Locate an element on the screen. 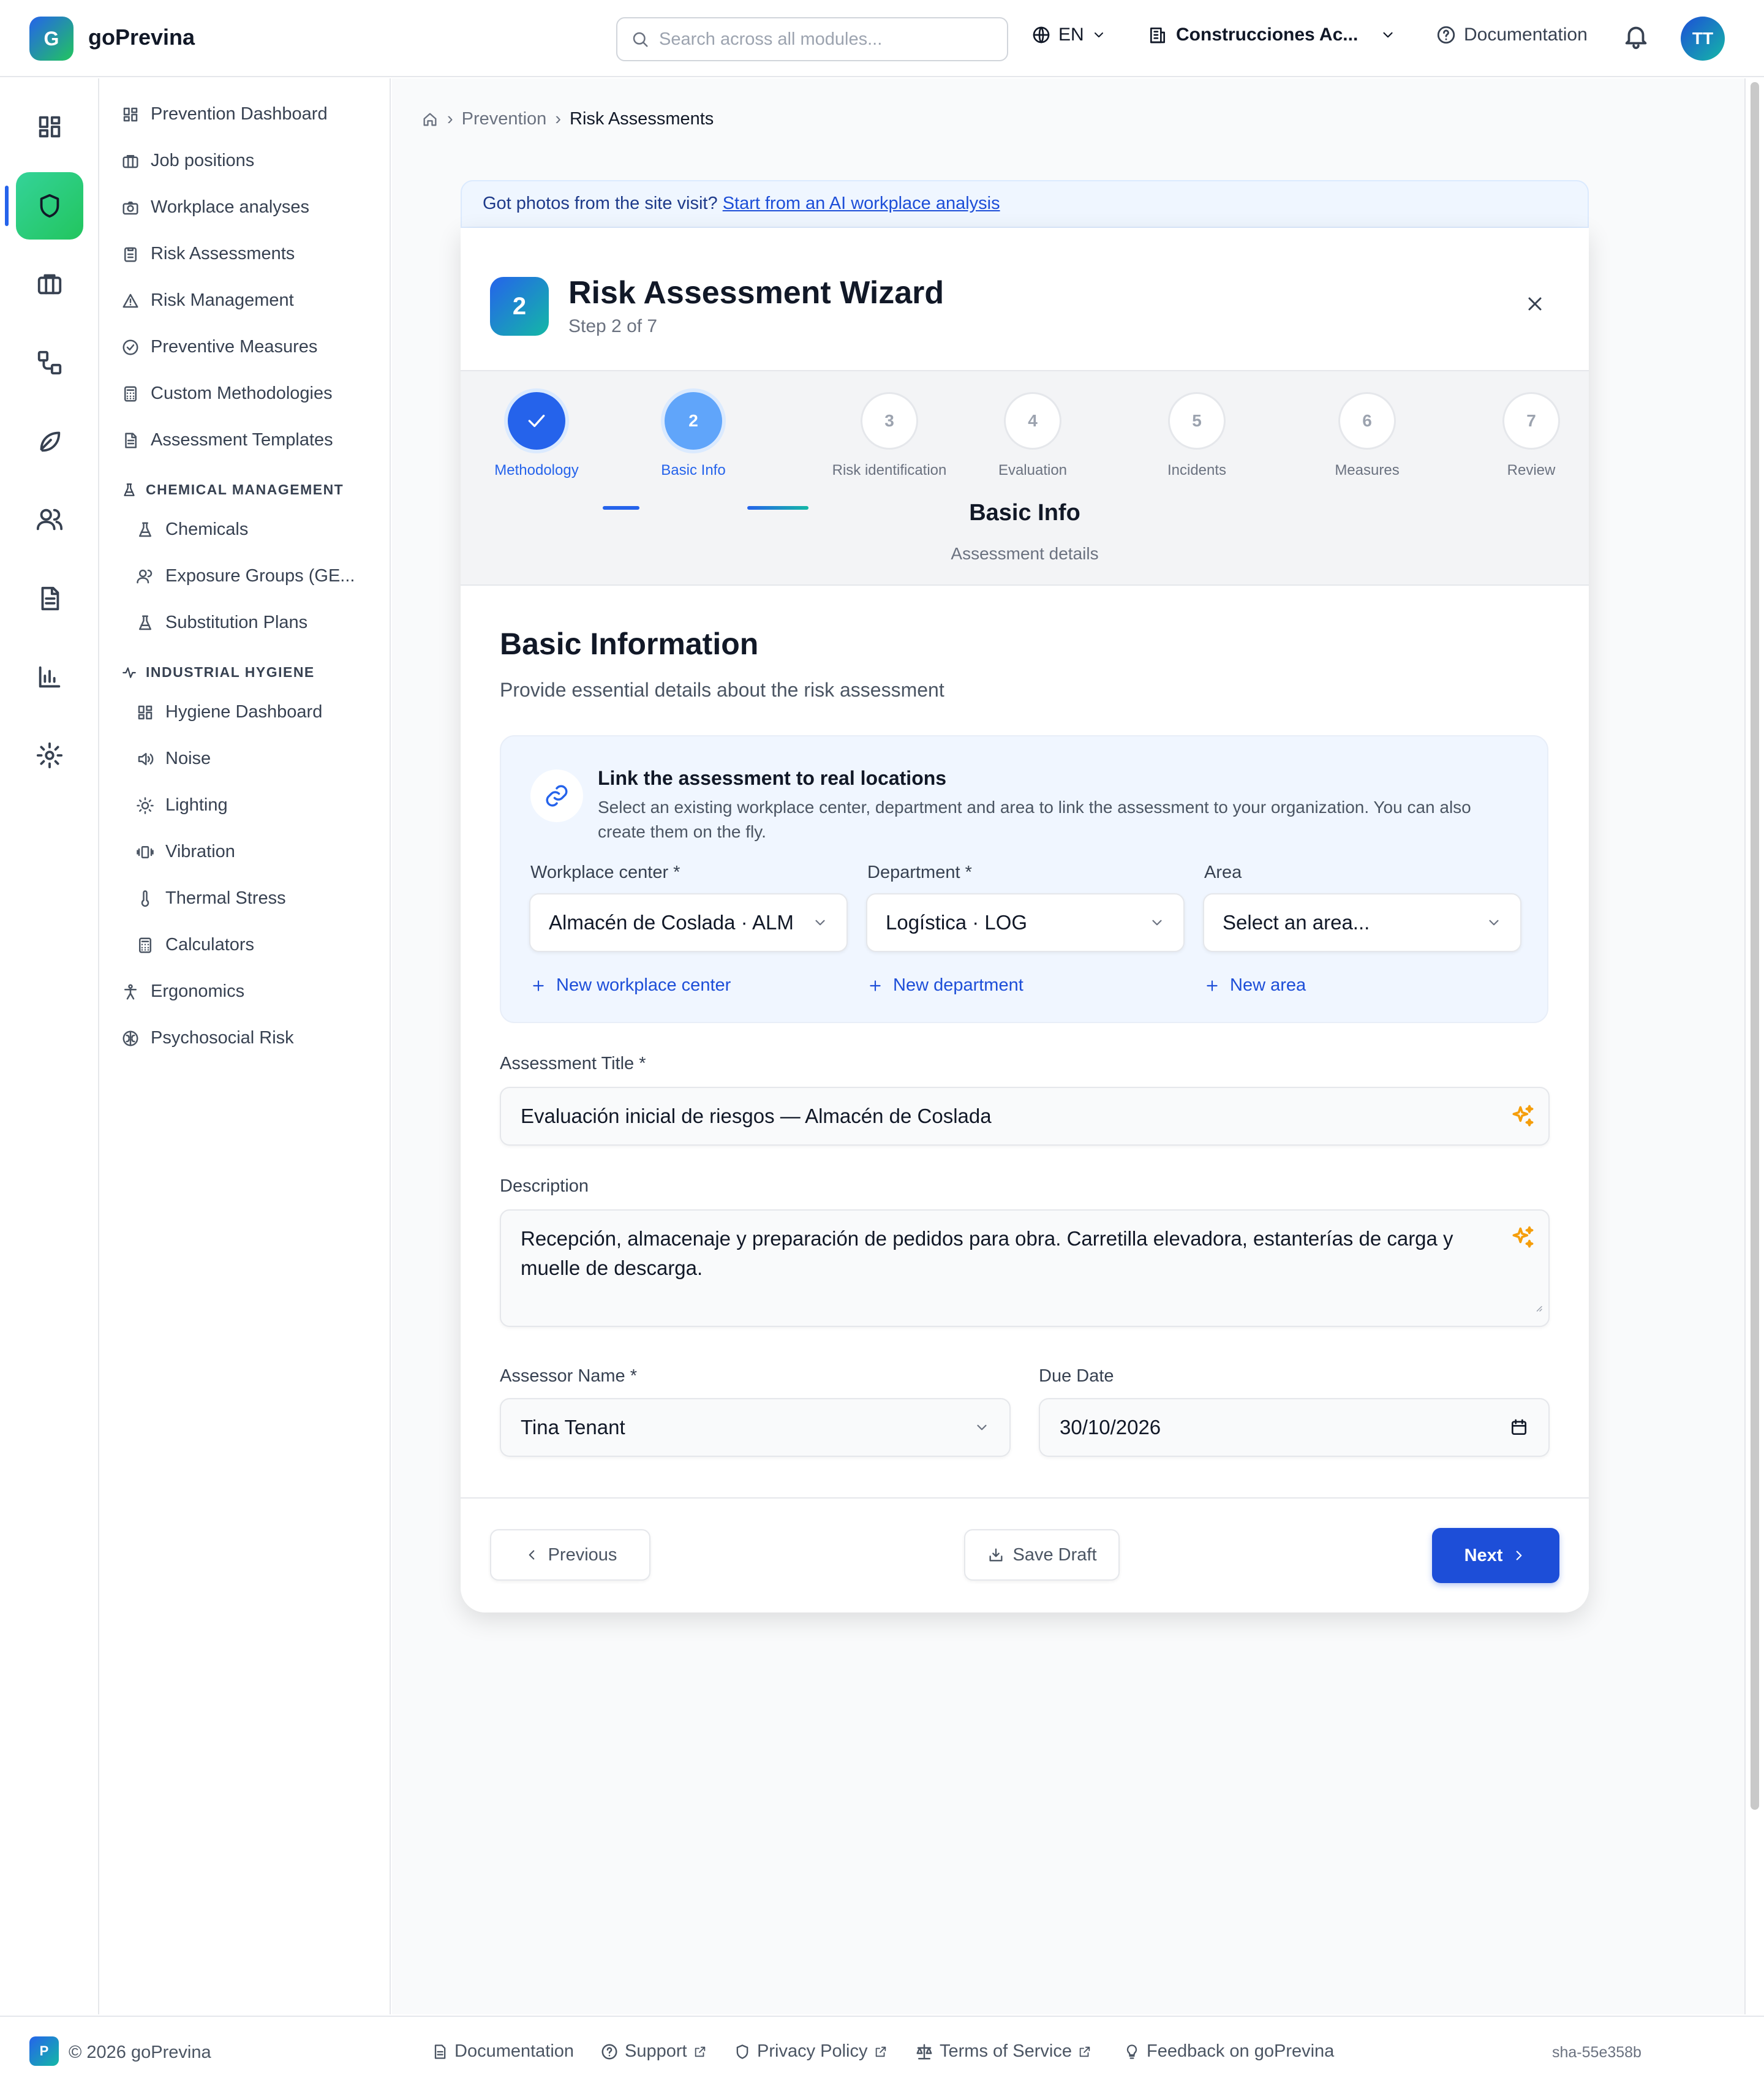 This screenshot has height=2083, width=1764. notifications-button is located at coordinates (1636, 36).